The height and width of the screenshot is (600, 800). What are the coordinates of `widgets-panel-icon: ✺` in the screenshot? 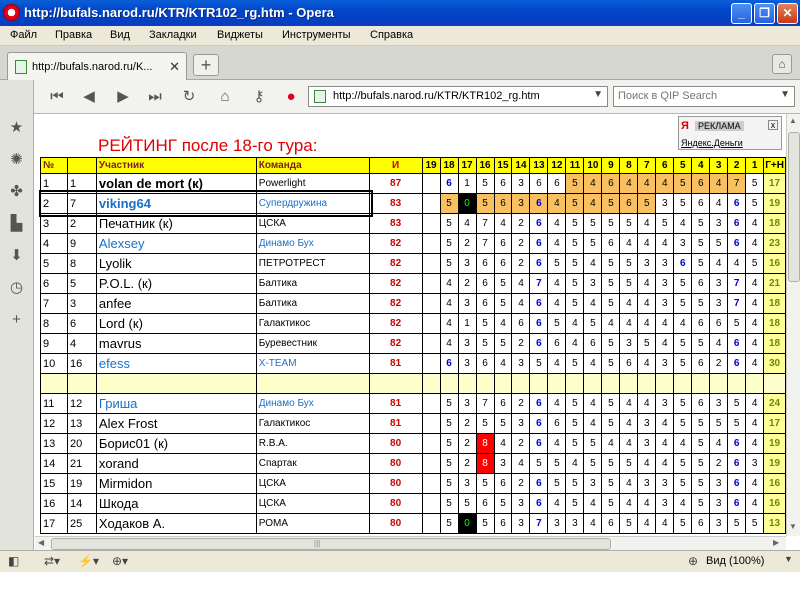 It's located at (16, 159).